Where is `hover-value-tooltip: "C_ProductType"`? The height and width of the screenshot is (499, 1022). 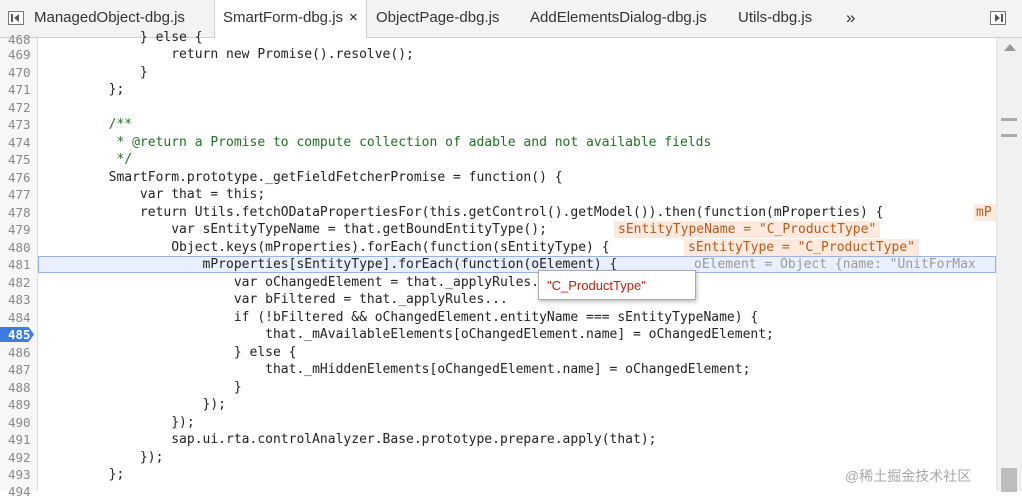
hover-value-tooltip: "C_ProductType" is located at coordinates (617, 285).